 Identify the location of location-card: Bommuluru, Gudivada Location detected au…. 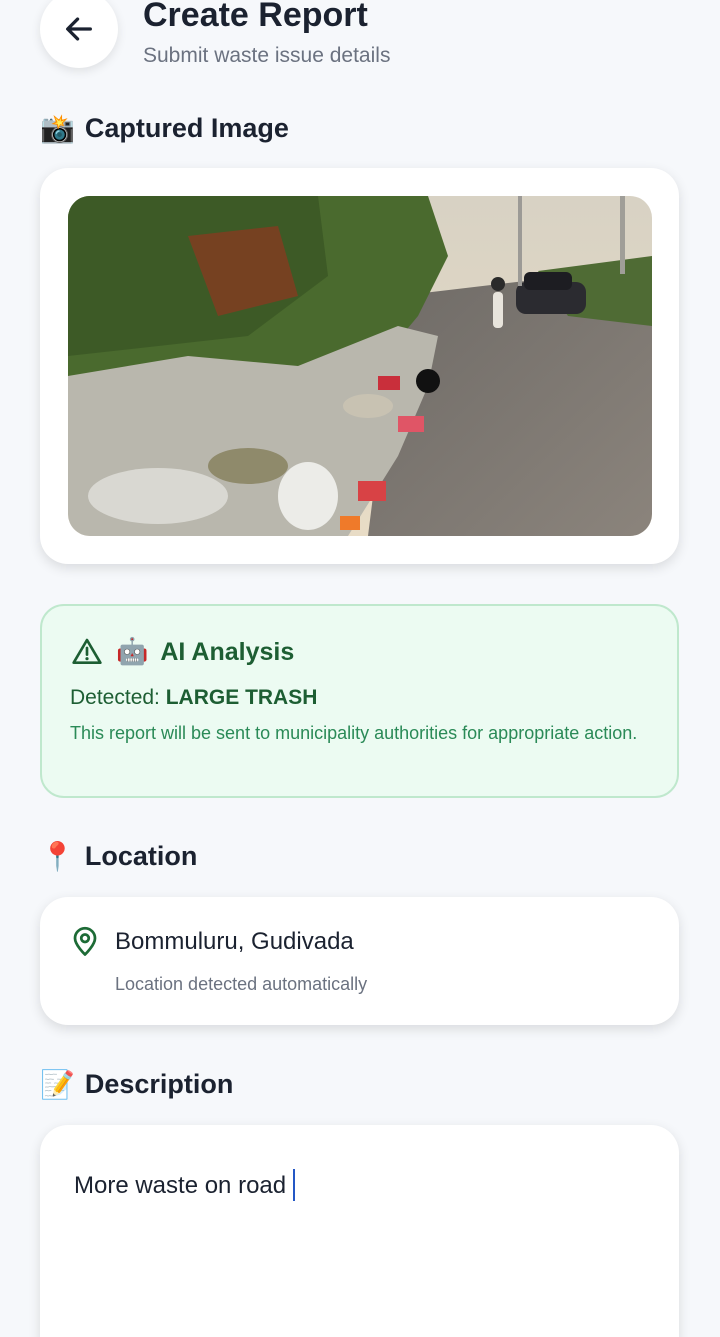
(359, 961).